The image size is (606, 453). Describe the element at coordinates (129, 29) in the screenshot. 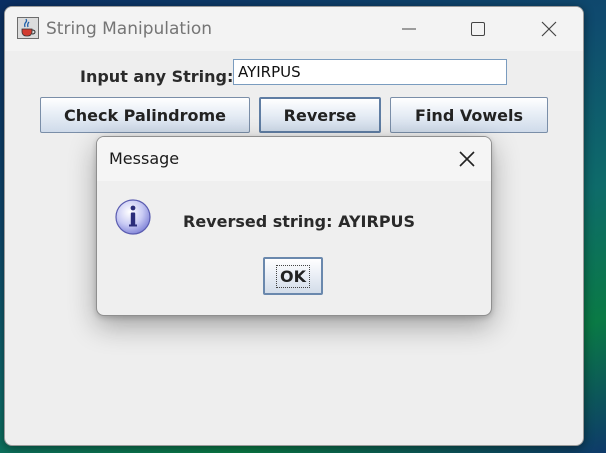

I see `window-title: String Manipulation` at that location.